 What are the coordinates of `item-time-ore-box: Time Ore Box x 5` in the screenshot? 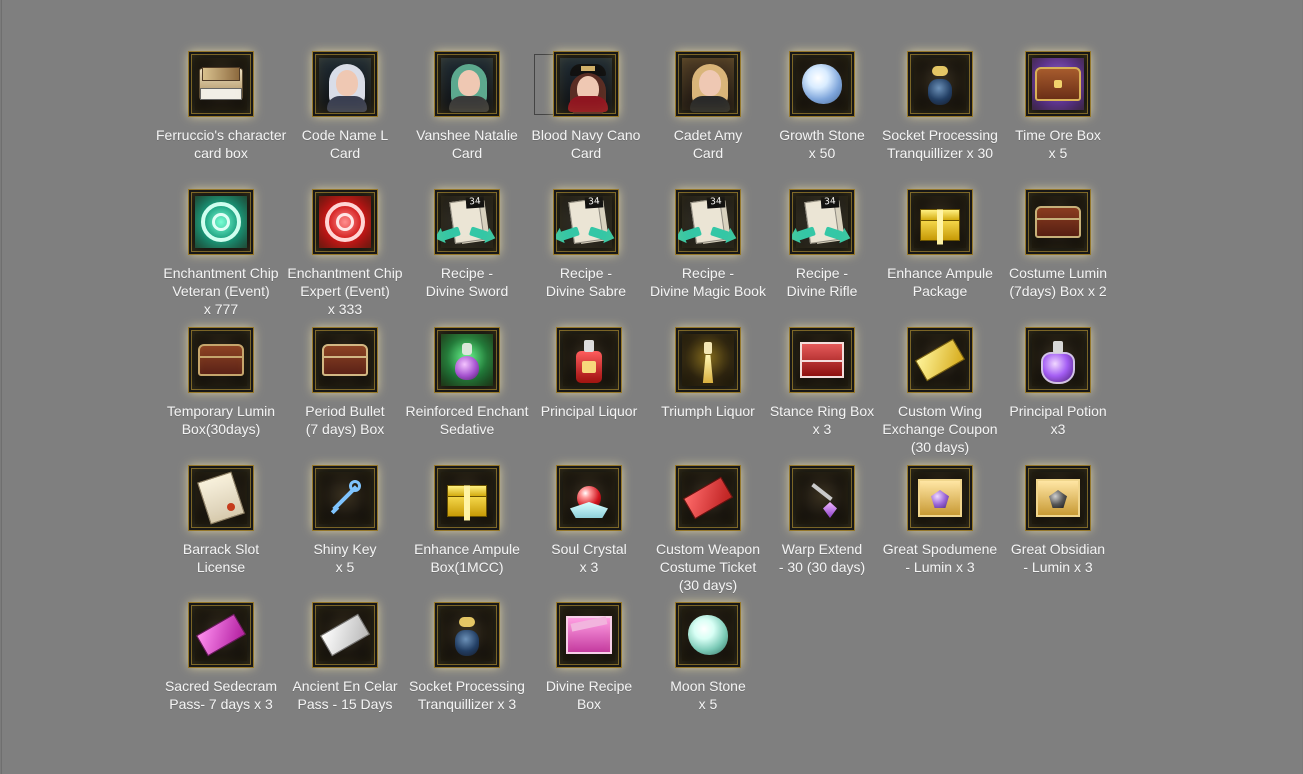 It's located at (1058, 107).